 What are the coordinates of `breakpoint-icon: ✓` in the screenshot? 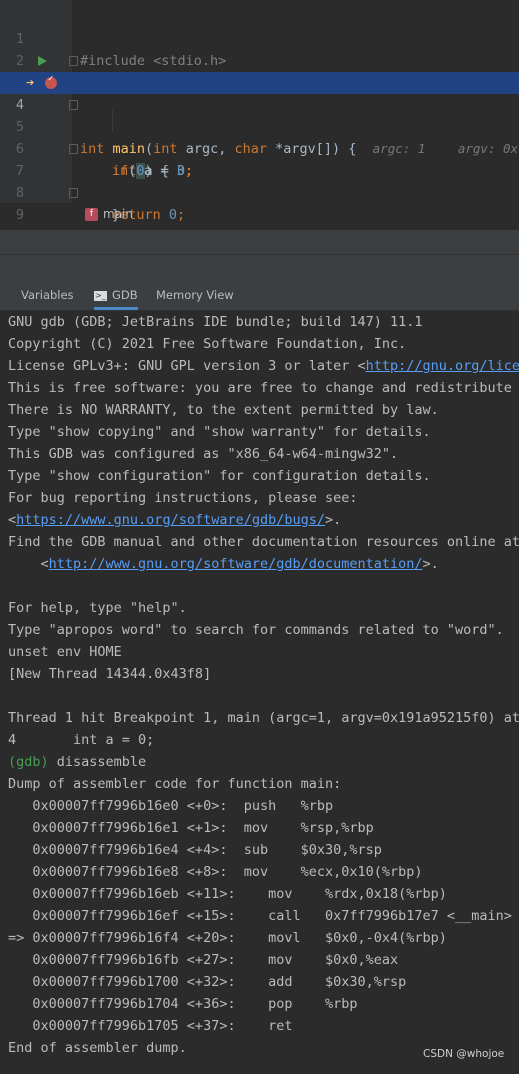 It's located at (51, 81).